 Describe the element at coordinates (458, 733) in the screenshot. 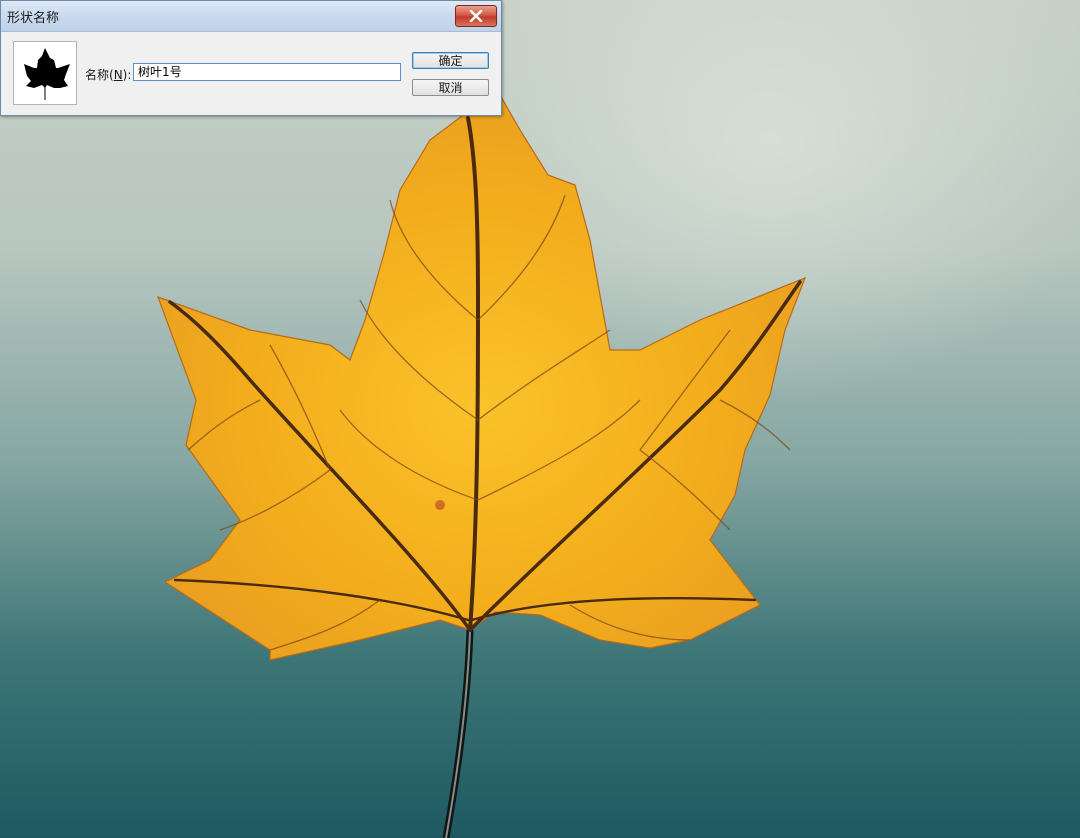

I see `leaf-stem` at that location.